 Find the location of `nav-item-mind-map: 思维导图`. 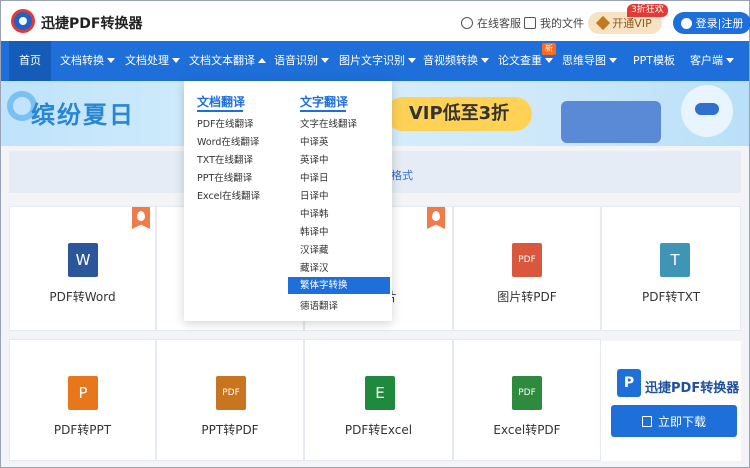

nav-item-mind-map: 思维导图 is located at coordinates (589, 61).